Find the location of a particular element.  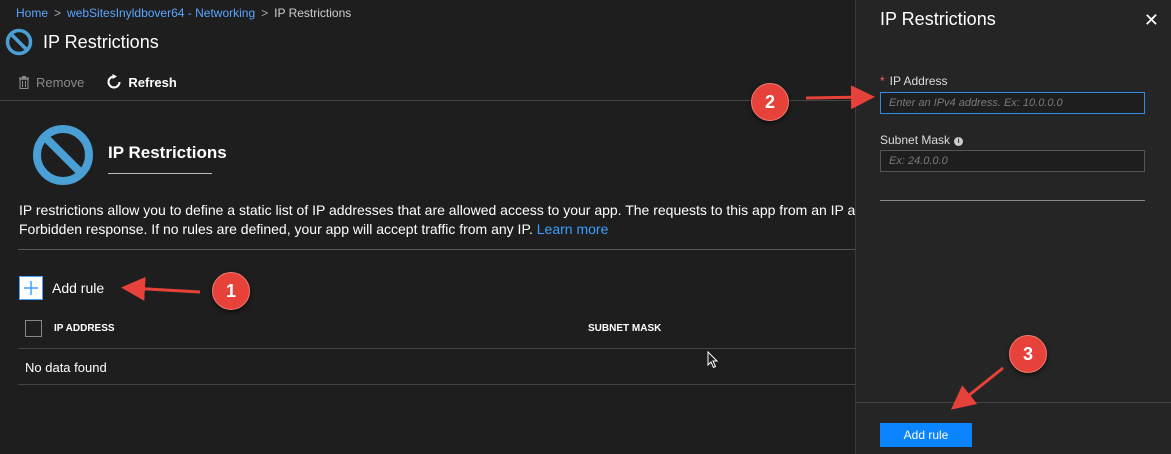

add-rule-submit-button: Add rule is located at coordinates (926, 435).